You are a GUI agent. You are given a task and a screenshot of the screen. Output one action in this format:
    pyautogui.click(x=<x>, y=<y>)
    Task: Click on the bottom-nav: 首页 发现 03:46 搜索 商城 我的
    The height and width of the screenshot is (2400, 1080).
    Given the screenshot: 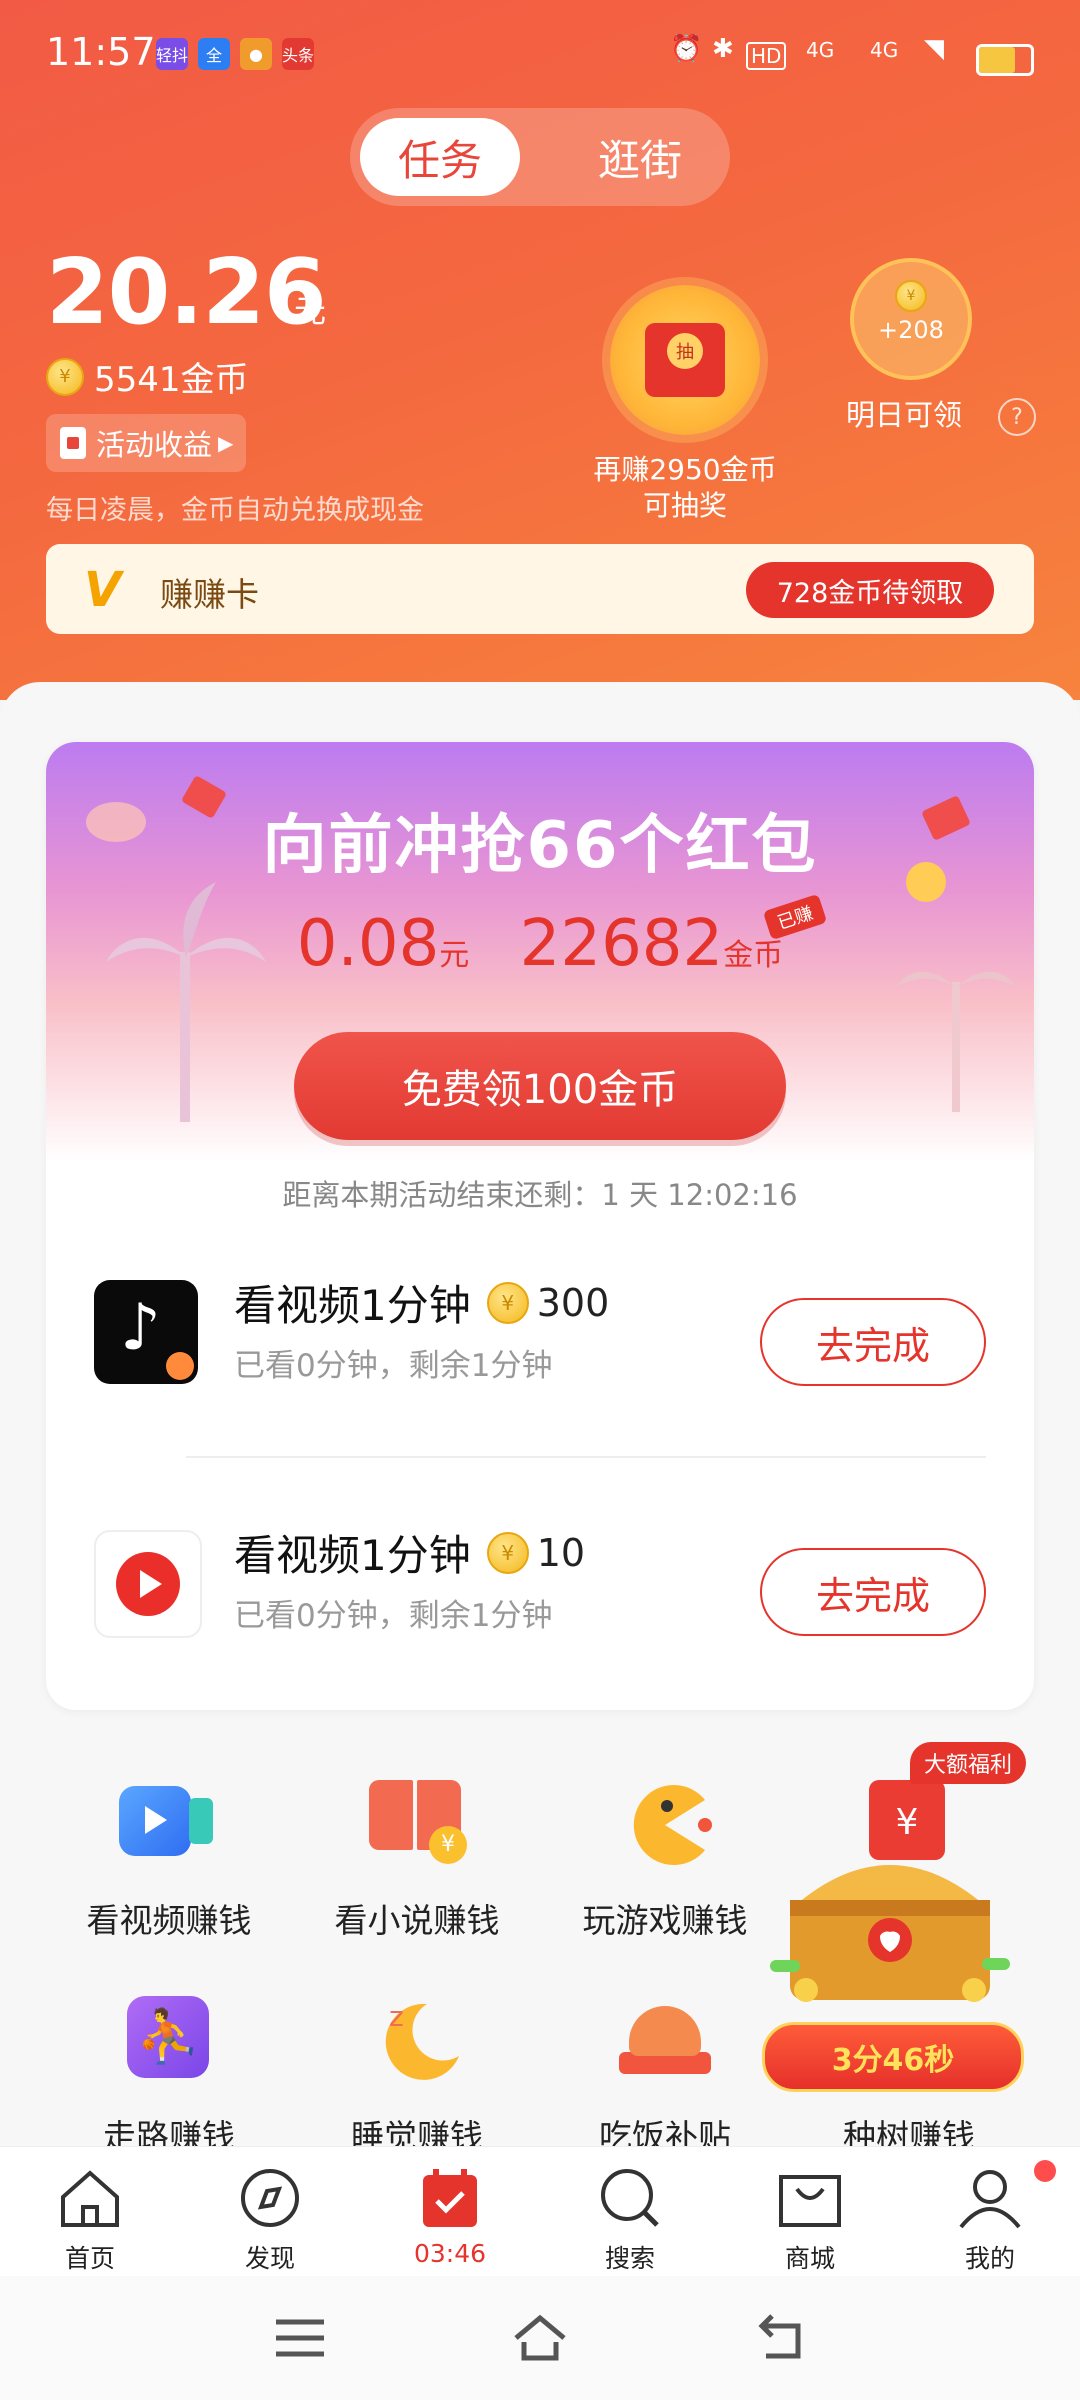 What is the action you would take?
    pyautogui.click(x=540, y=2211)
    